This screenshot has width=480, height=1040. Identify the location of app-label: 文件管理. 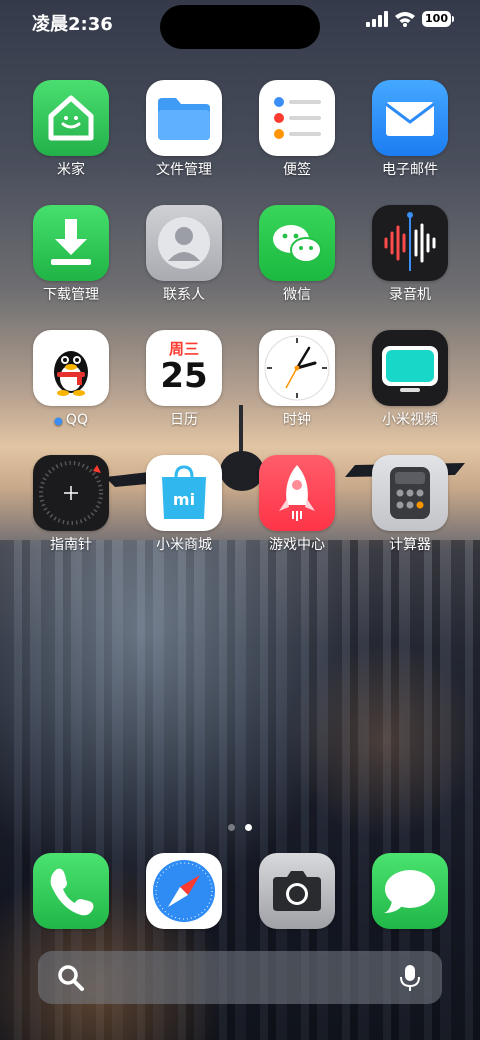
(184, 170).